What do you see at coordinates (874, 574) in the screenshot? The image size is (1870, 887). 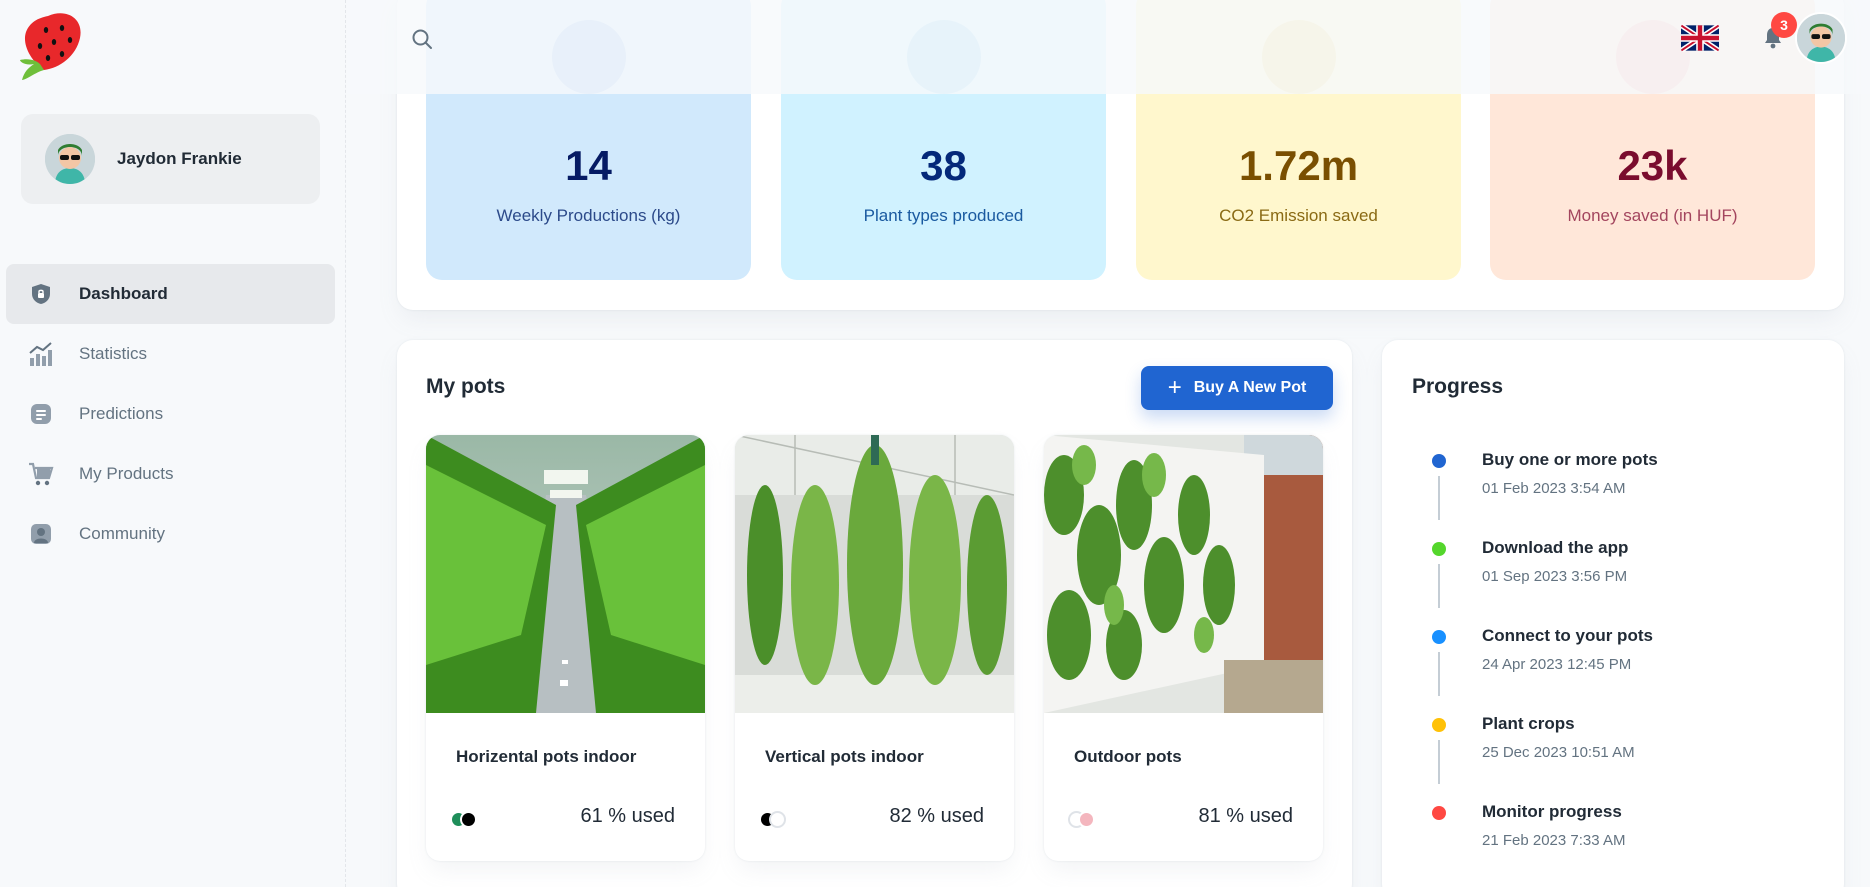 I see `vertical-pots-image` at bounding box center [874, 574].